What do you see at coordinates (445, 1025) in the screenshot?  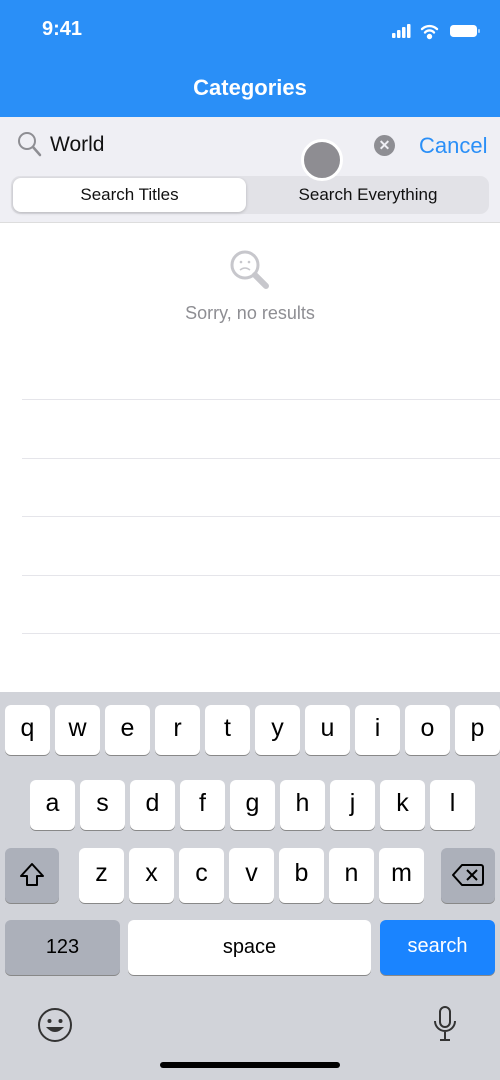 I see `microphone-icon` at bounding box center [445, 1025].